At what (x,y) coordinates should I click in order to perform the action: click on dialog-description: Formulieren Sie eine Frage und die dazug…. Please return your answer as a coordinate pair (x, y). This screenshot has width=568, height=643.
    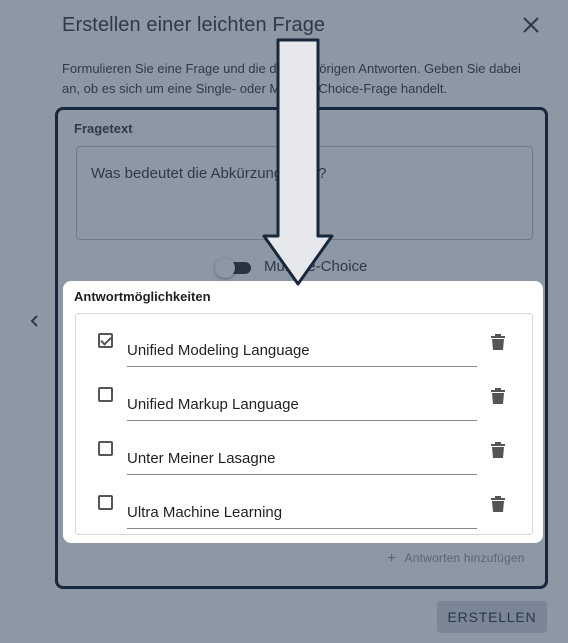
    Looking at the image, I should click on (291, 78).